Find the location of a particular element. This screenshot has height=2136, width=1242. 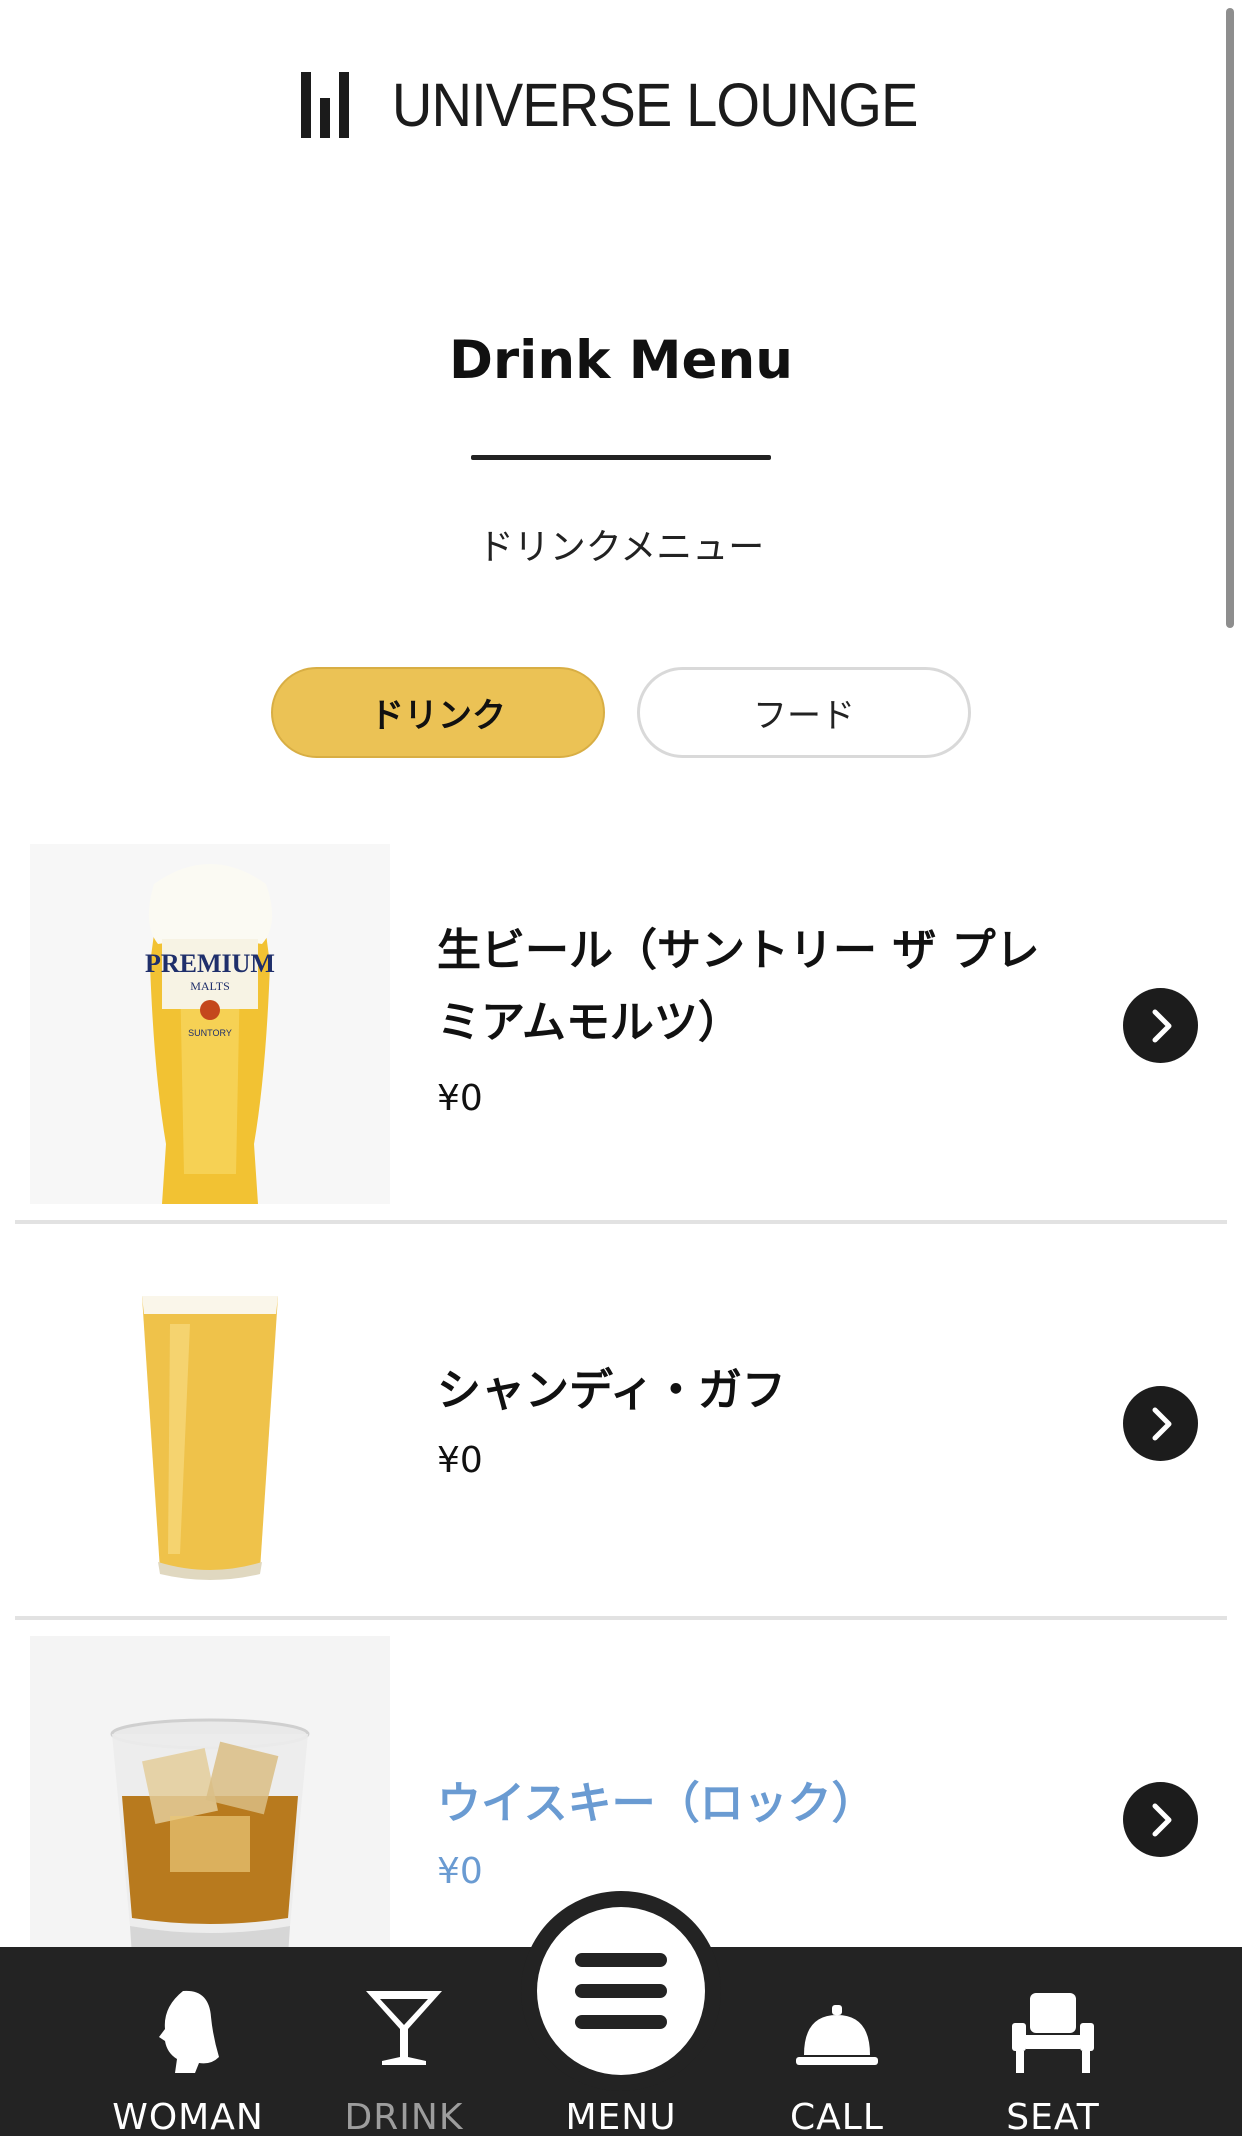

item-name: ウイスキー（ロック） is located at coordinates (757, 1804).